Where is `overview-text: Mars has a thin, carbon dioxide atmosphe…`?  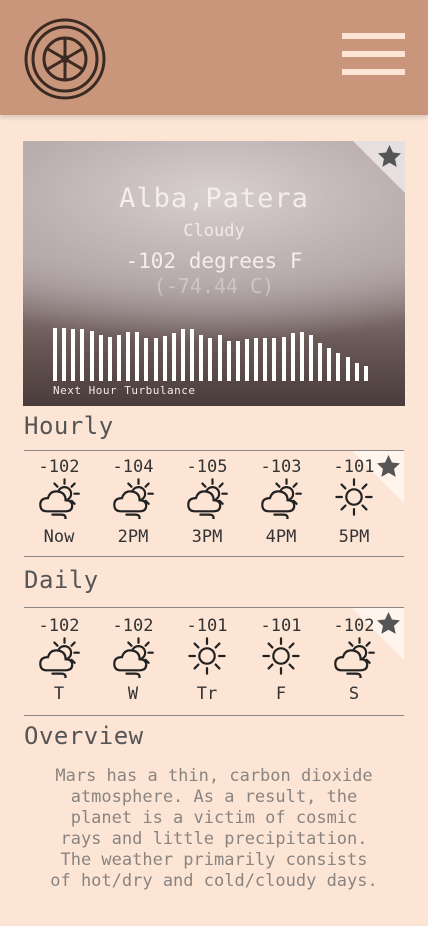 overview-text: Mars has a thin, carbon dioxide atmosphe… is located at coordinates (214, 828).